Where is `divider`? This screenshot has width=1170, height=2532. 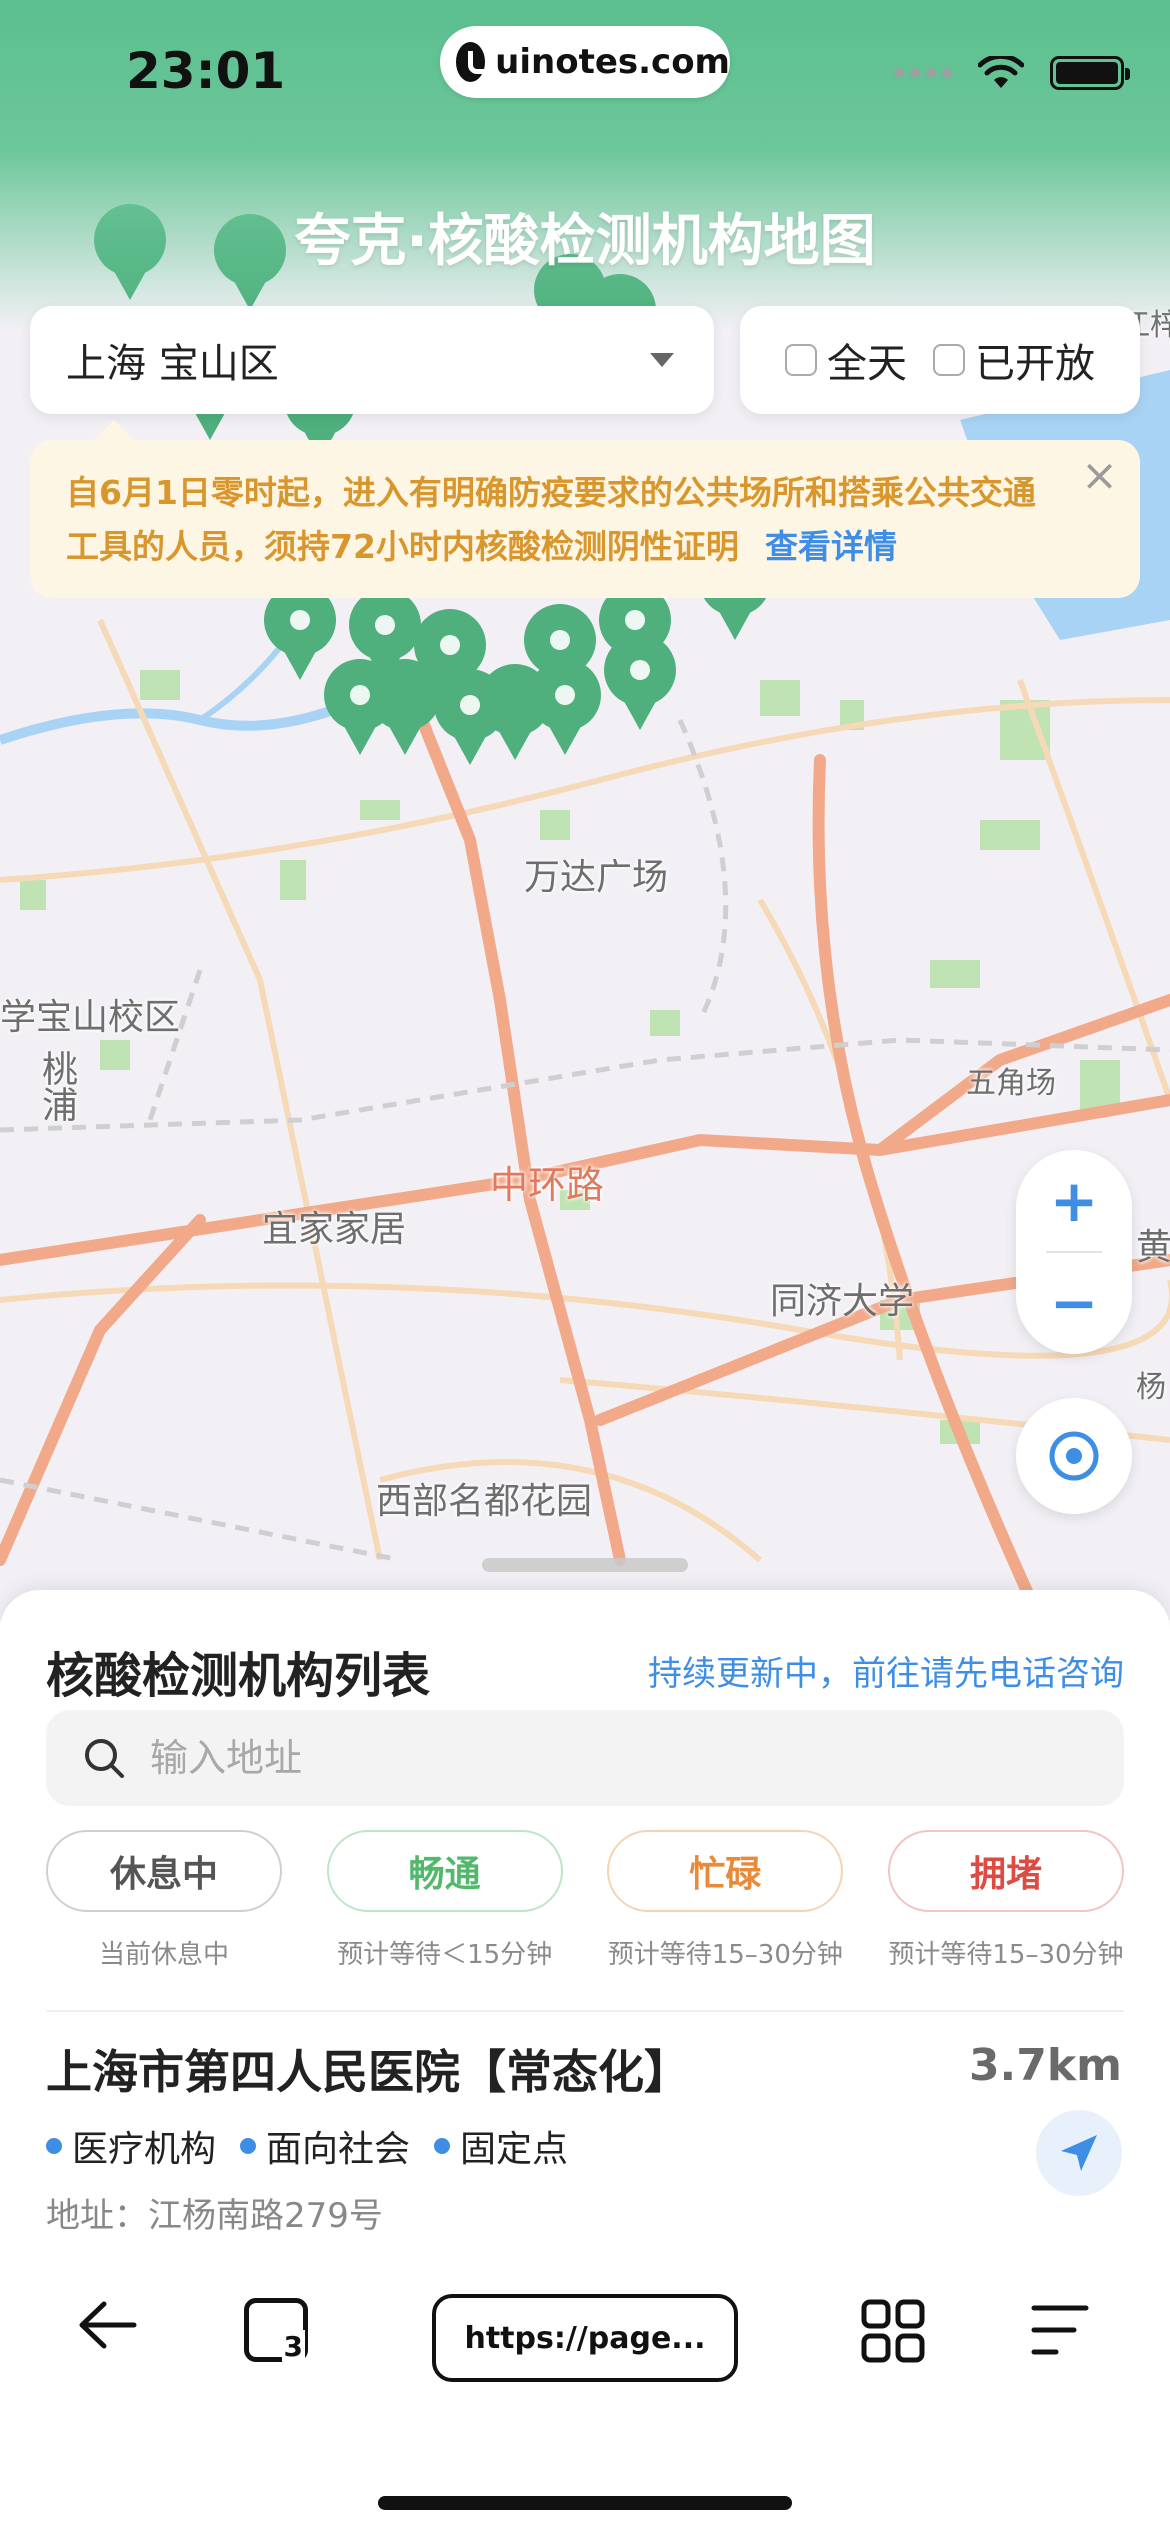
divider is located at coordinates (585, 2011).